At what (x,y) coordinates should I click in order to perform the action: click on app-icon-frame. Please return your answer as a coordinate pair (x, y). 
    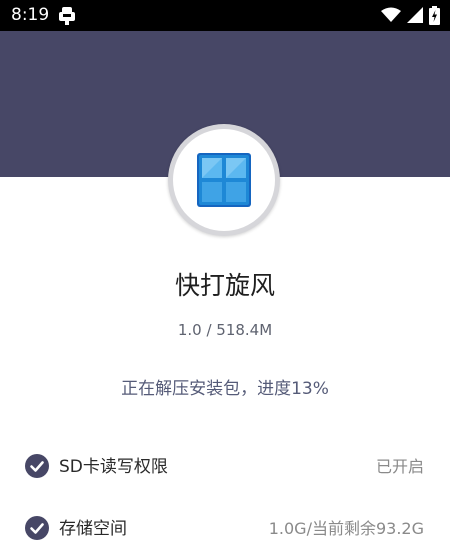
    Looking at the image, I should click on (224, 180).